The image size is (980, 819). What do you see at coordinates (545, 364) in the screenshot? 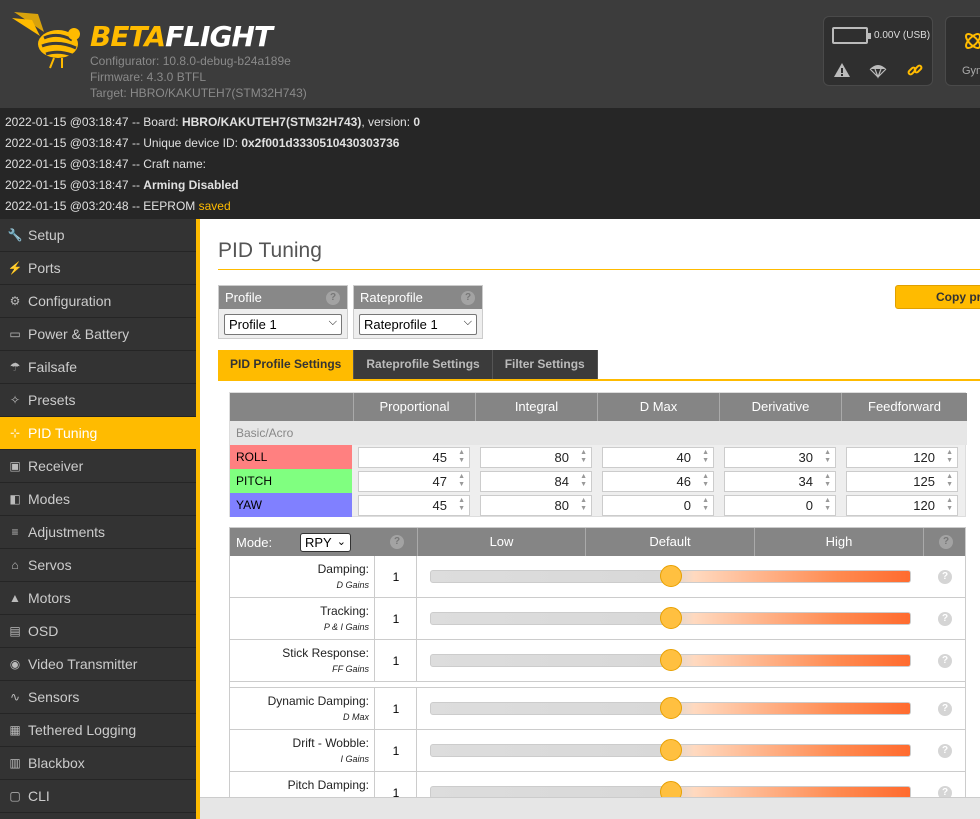
I see `tab-filter-settings: Filter Settings` at bounding box center [545, 364].